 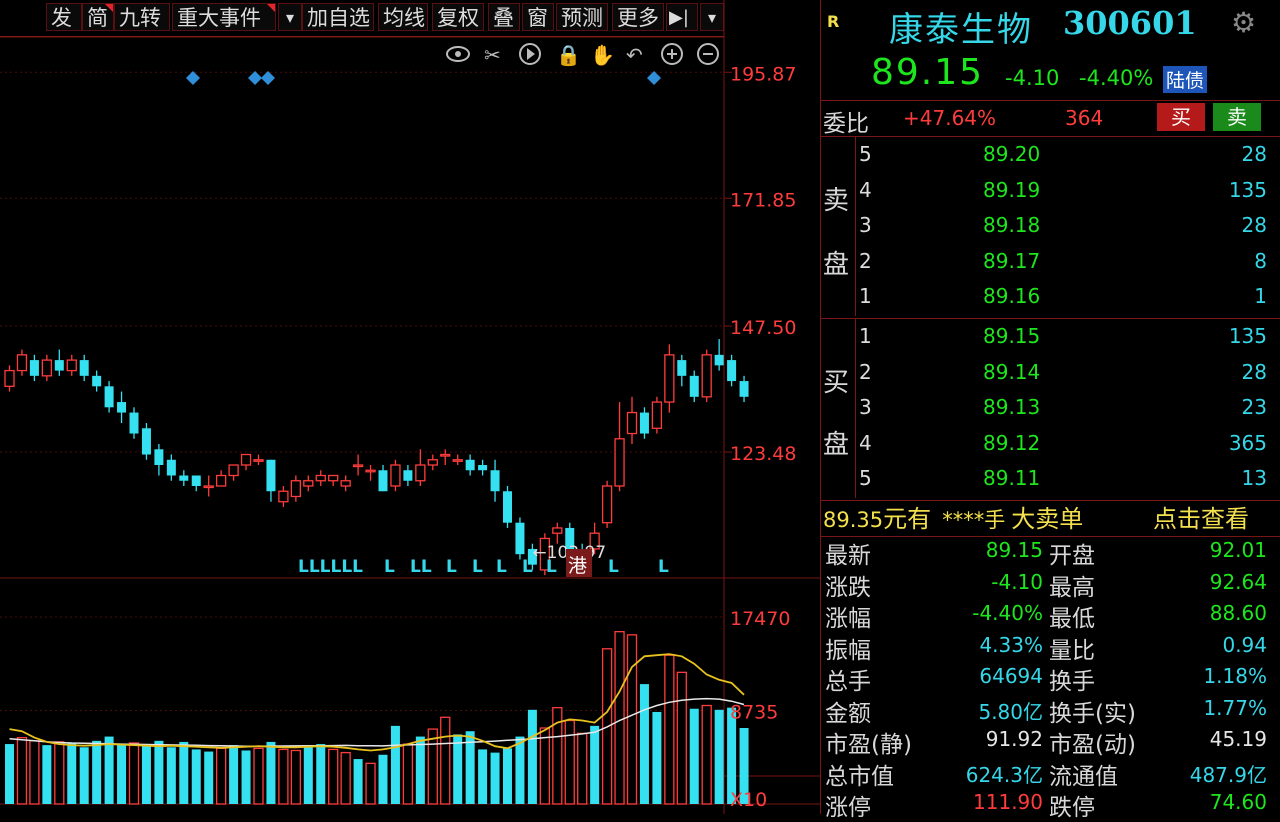 I want to click on big-order-link: 点击查看, so click(x=1201, y=519).